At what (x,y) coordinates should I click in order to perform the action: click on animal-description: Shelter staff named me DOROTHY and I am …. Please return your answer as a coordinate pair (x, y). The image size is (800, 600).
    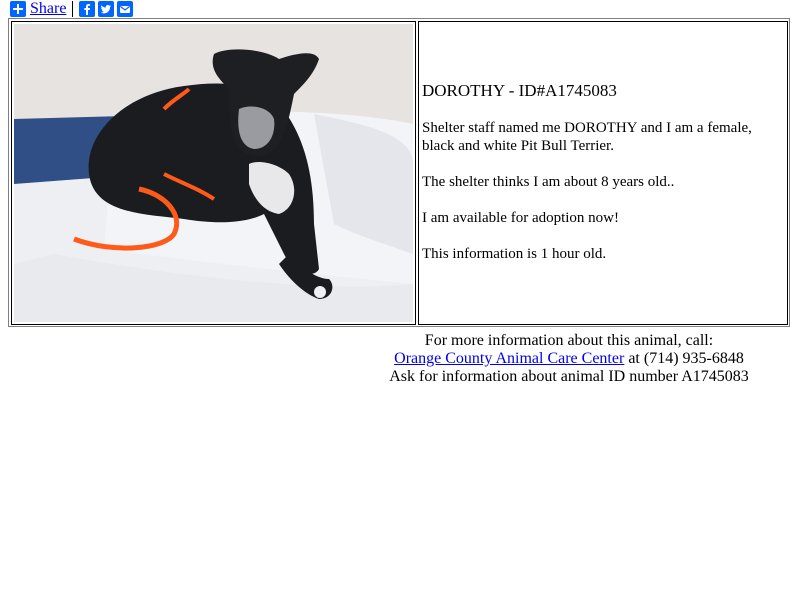
    Looking at the image, I should click on (587, 137).